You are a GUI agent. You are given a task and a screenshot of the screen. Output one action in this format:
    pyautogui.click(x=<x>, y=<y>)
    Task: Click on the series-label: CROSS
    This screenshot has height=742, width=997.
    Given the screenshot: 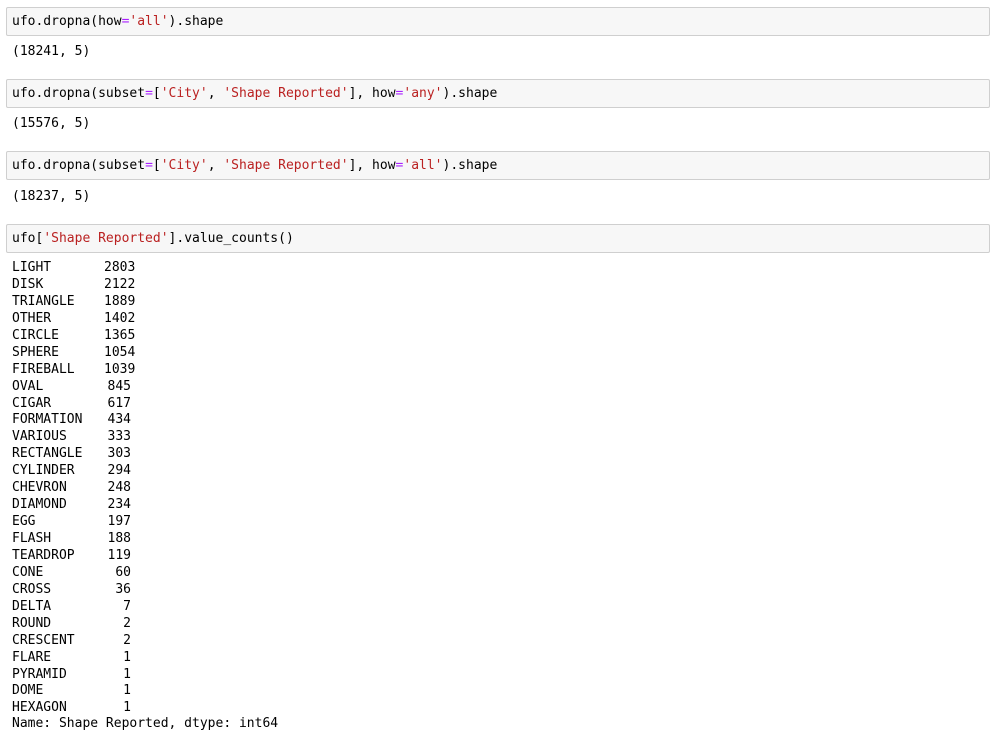 What is the action you would take?
    pyautogui.click(x=32, y=589)
    